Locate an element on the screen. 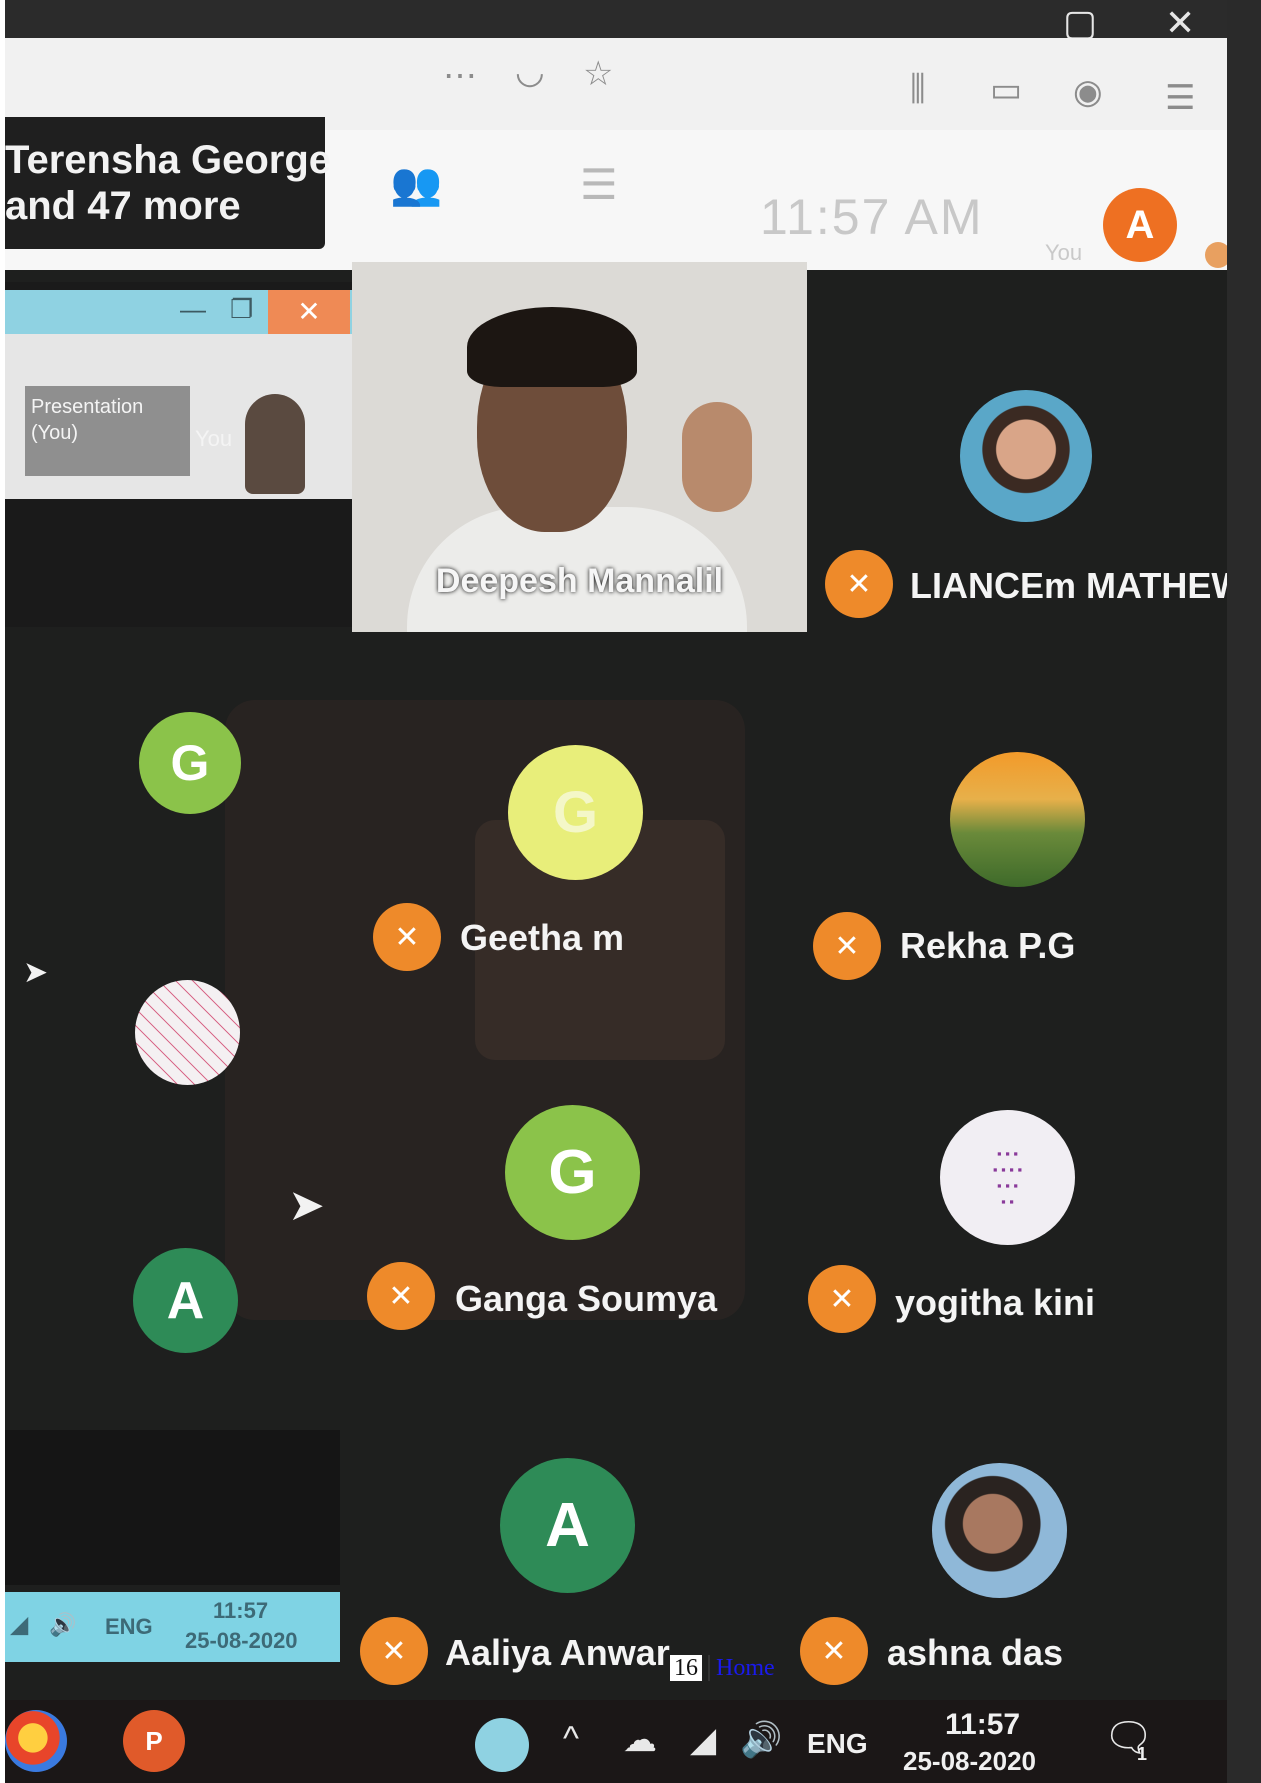 The image size is (1261, 1783). share-content: Presentation (You) You is located at coordinates (178, 416).